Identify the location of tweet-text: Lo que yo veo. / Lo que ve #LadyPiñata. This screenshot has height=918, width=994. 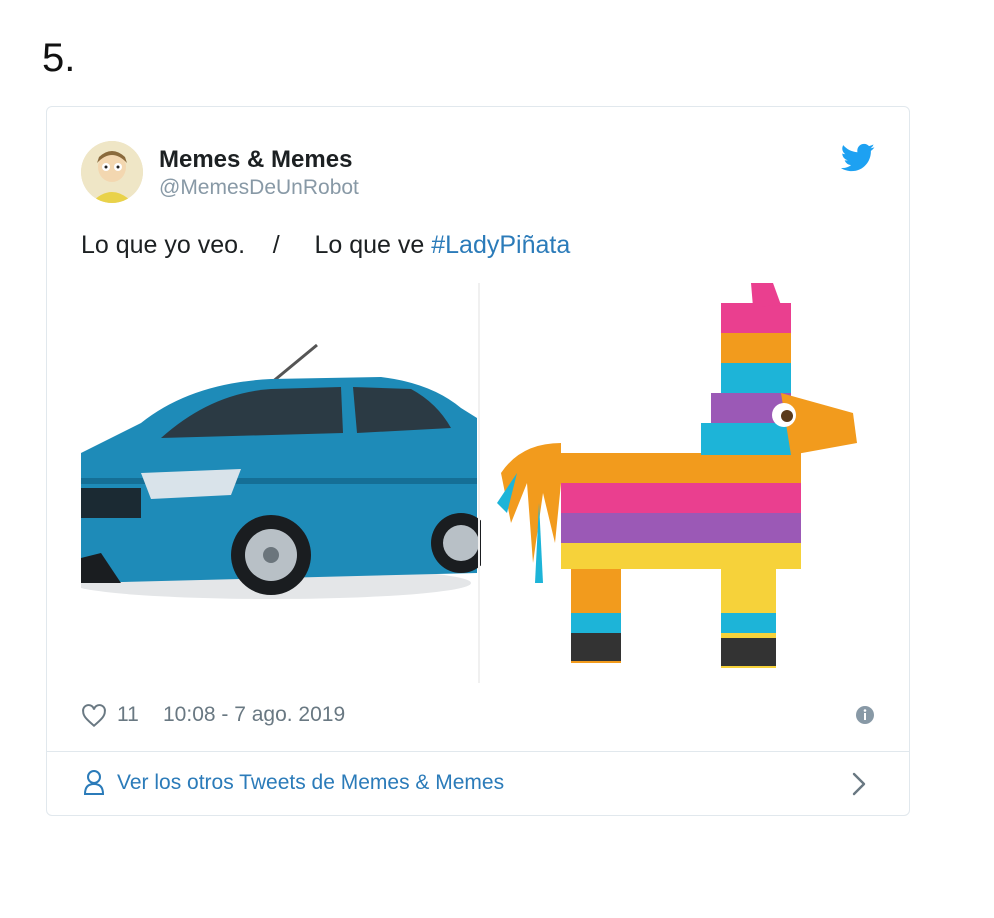
(325, 245).